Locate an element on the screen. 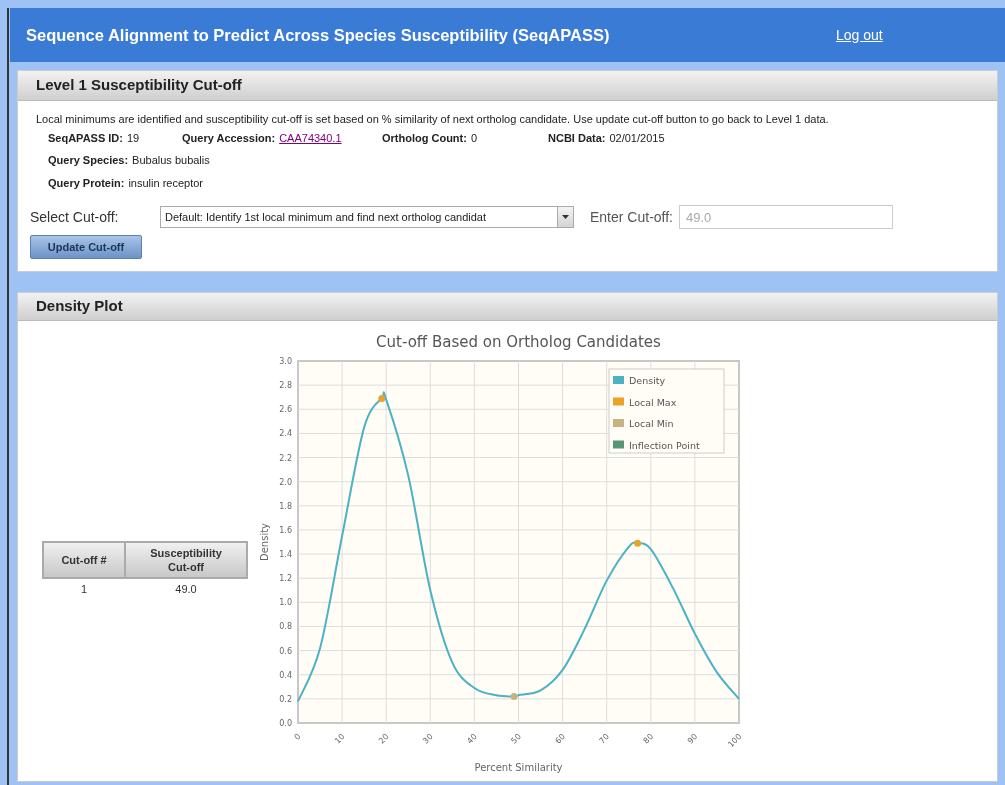 The height and width of the screenshot is (785, 1005). info-value: insulin receptor is located at coordinates (165, 183).